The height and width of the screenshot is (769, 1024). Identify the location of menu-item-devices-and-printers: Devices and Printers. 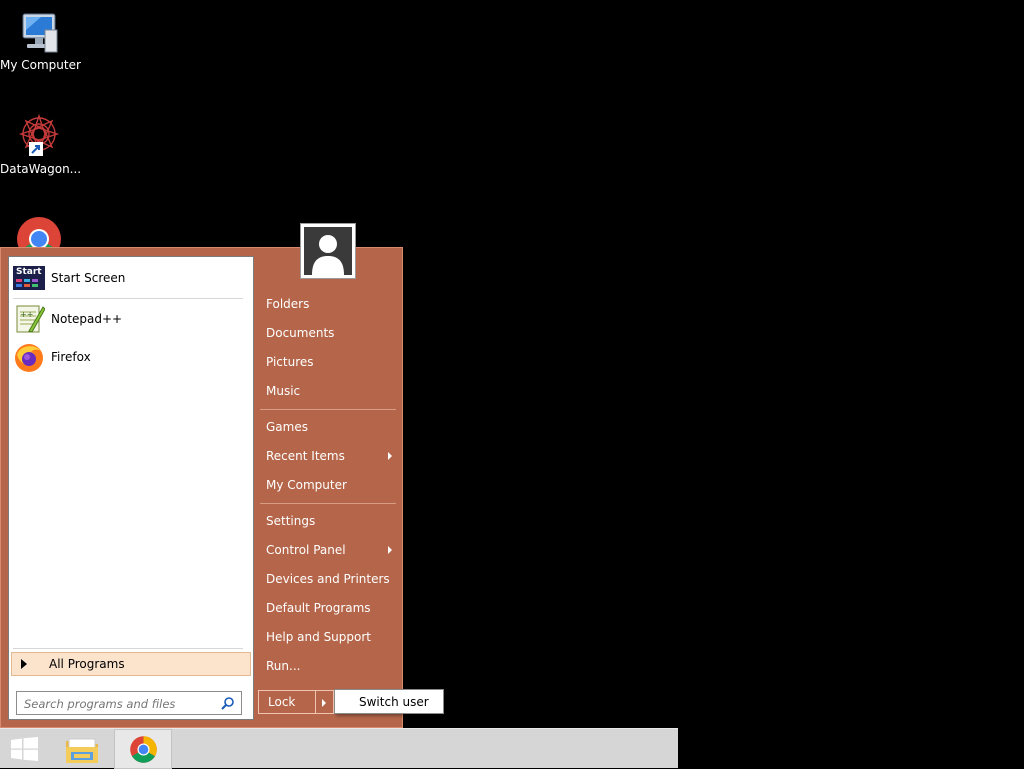
(328, 579).